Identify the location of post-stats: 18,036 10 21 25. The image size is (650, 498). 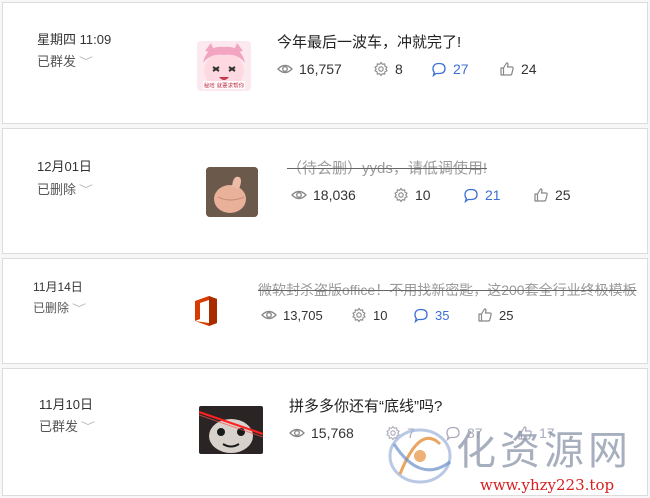
(431, 195).